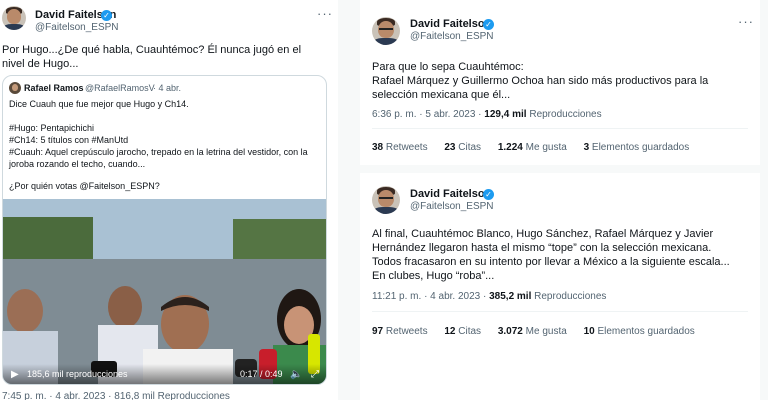 The width and height of the screenshot is (768, 400). I want to click on quoted-date: · 4 abr., so click(167, 88).